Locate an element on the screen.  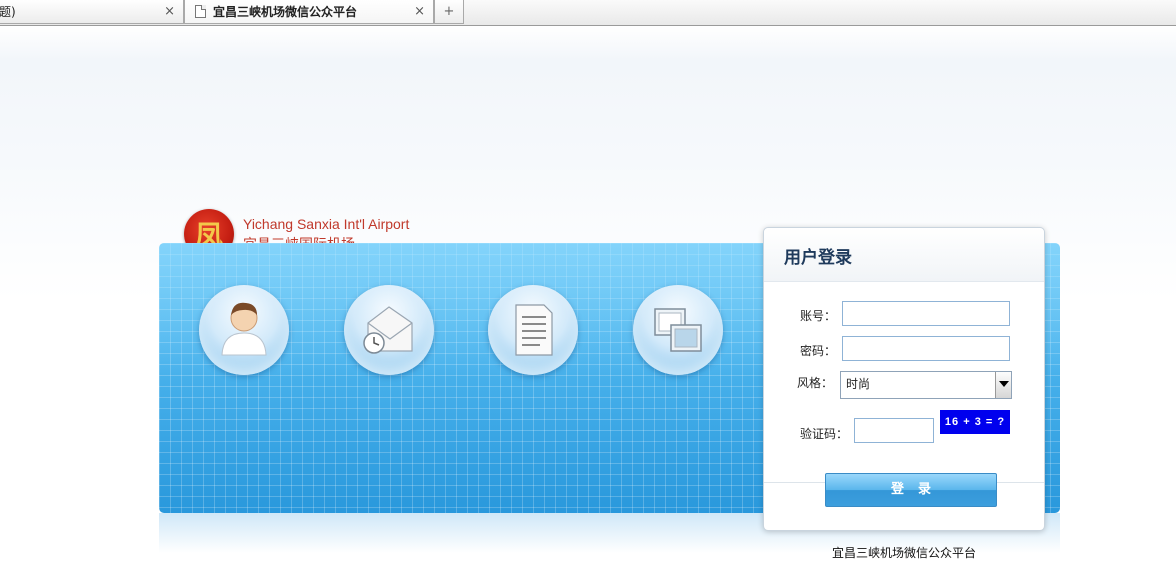
login-header: 用户登录 is located at coordinates (904, 255).